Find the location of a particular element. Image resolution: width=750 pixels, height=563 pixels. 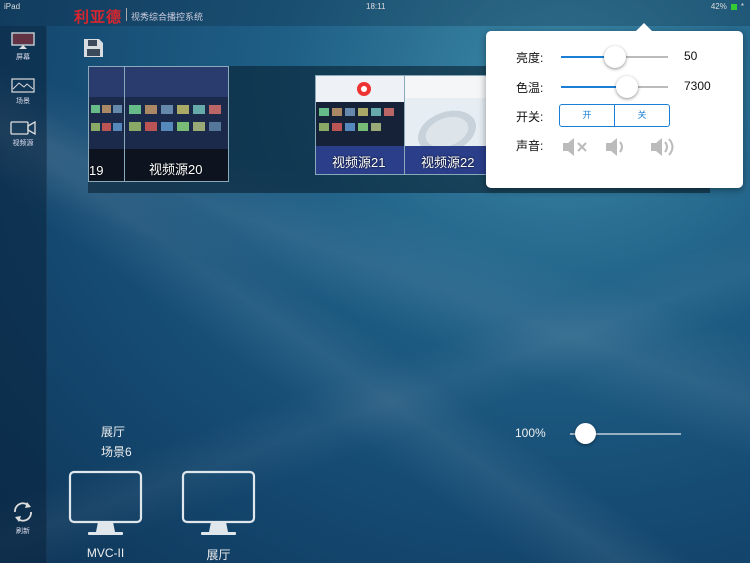

power-toggle: 开 关 is located at coordinates (614, 115).